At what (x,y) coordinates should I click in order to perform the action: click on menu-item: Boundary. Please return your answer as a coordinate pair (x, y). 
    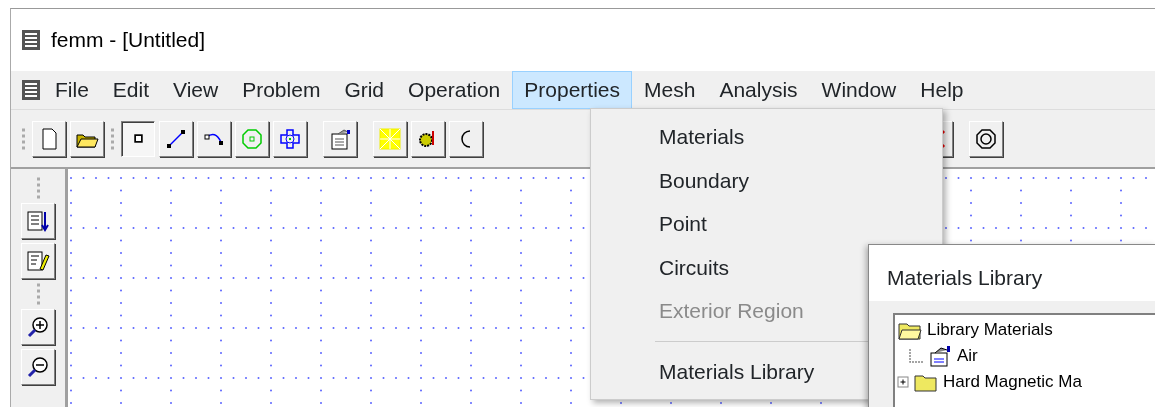
    Looking at the image, I should click on (766, 180).